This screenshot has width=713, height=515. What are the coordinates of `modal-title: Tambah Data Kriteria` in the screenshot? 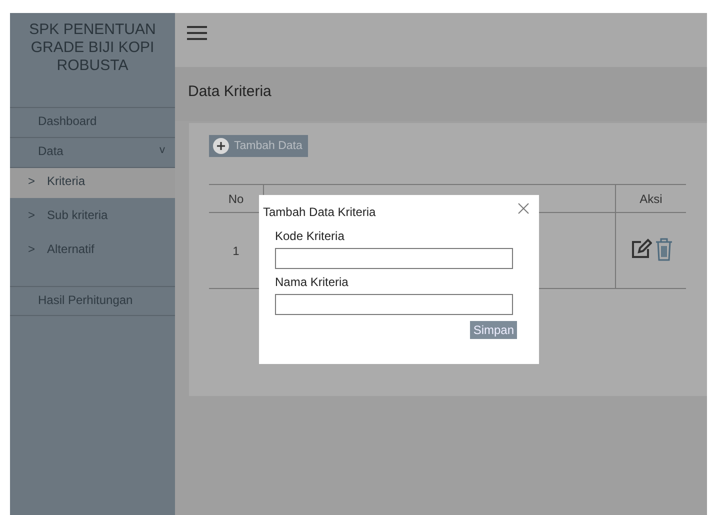 It's located at (320, 212).